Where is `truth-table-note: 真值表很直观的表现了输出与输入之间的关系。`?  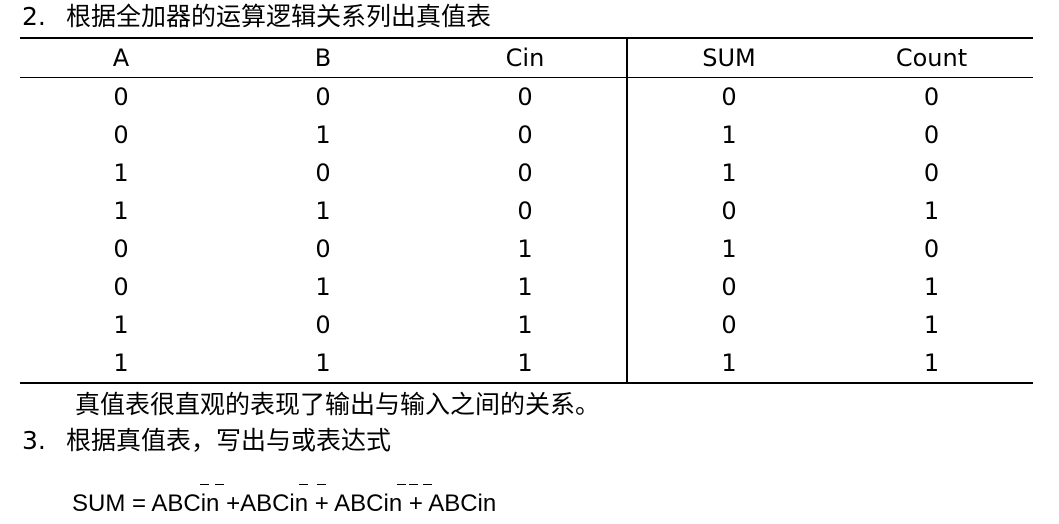 truth-table-note: 真值表很直观的表现了输出与输入之间的关系。 is located at coordinates (338, 404).